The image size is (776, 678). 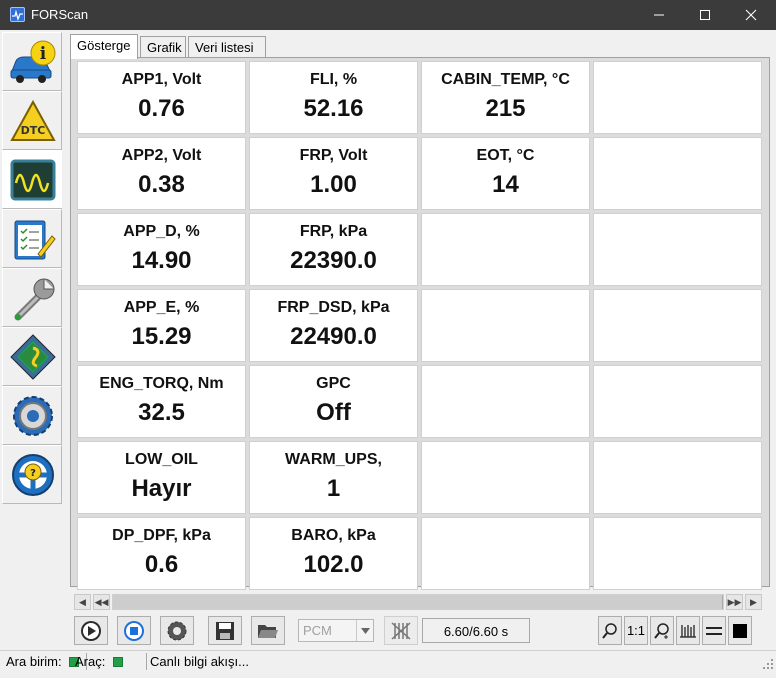 What do you see at coordinates (161, 383) in the screenshot?
I see `gauge-label: ENG_TORQ, Nm` at bounding box center [161, 383].